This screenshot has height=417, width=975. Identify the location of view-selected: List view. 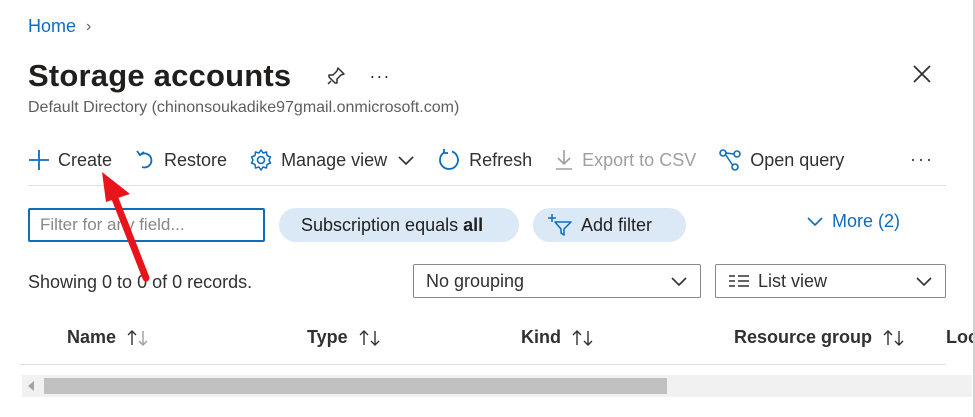
(793, 280).